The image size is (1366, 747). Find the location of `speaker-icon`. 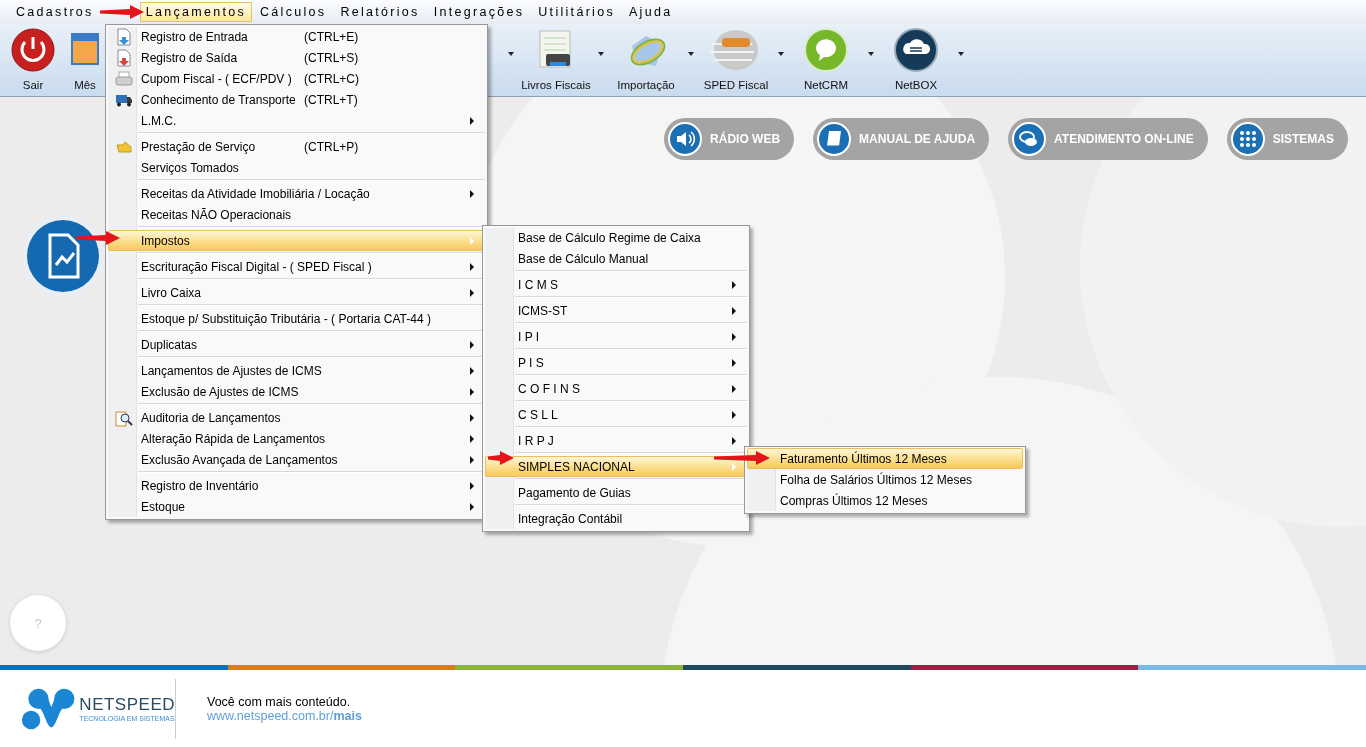

speaker-icon is located at coordinates (685, 139).